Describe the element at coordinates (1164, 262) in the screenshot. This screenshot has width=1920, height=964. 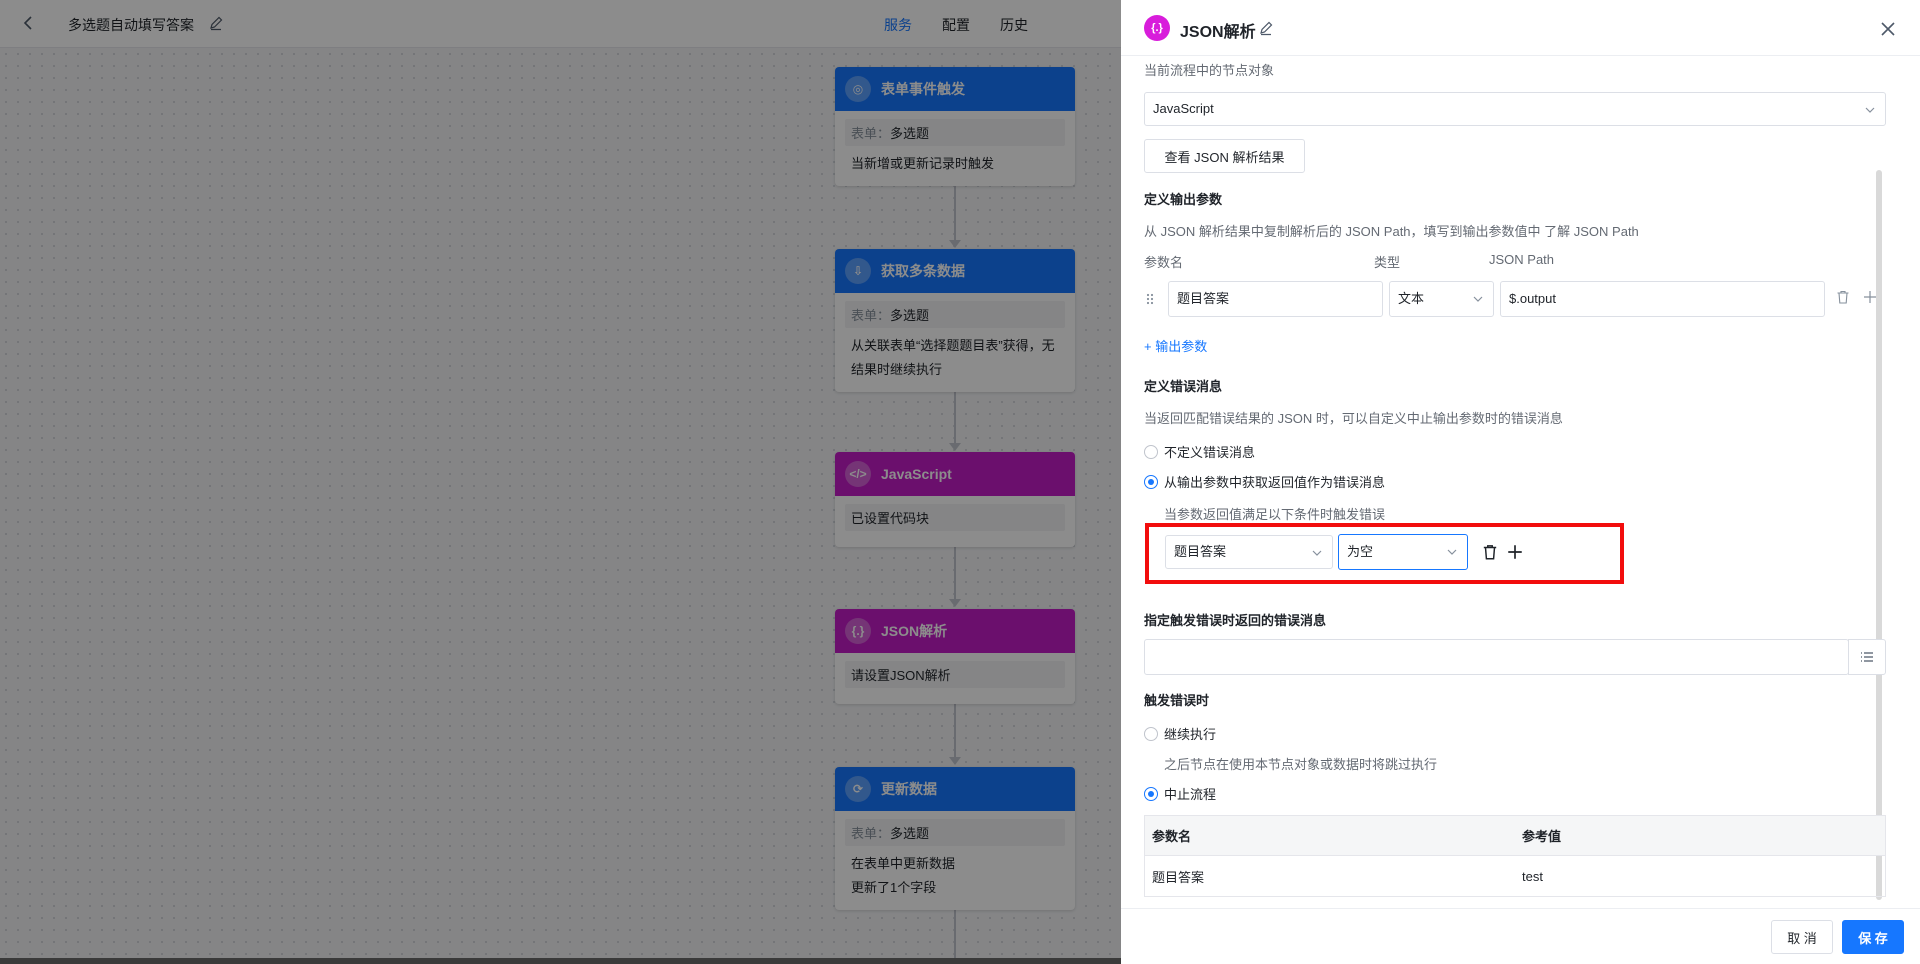
I see `param-name-header: 参数名` at that location.